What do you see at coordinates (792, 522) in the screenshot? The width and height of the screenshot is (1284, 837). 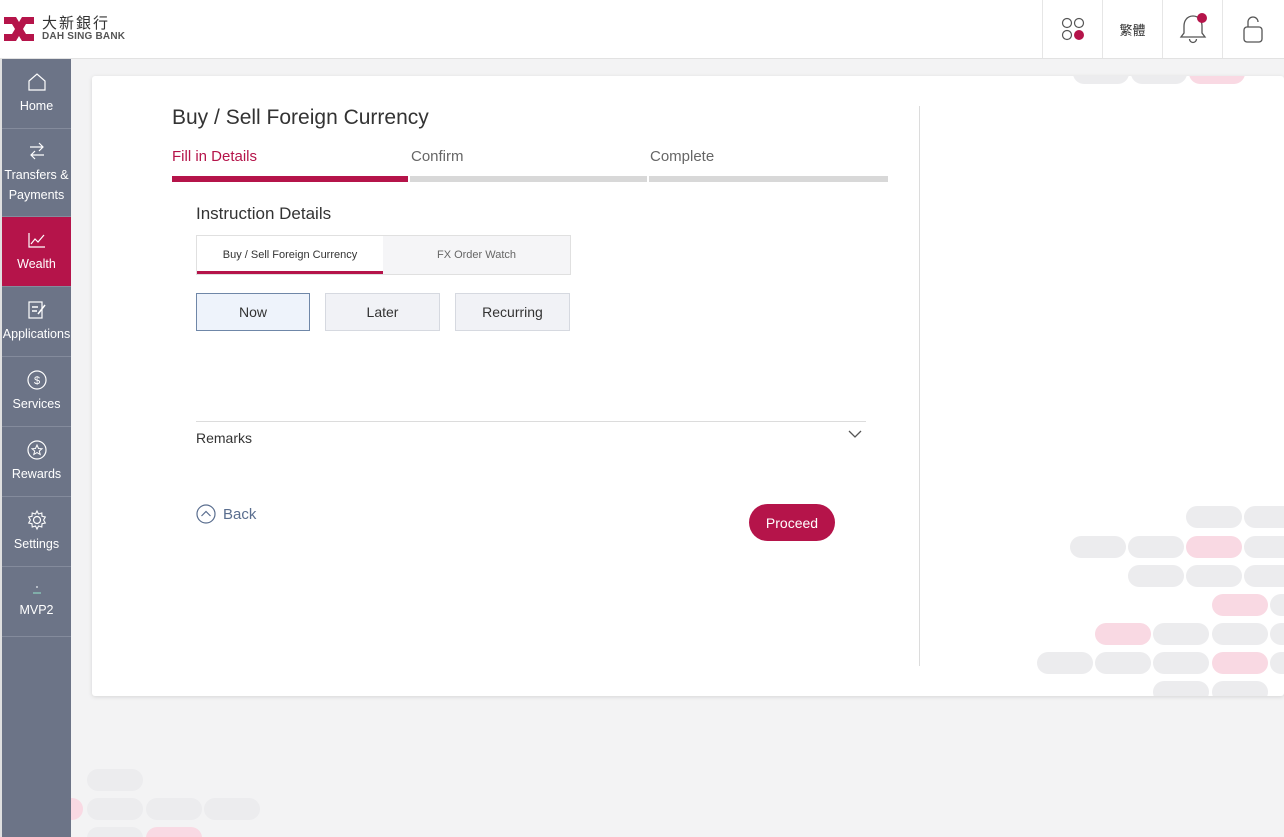 I see `proceed-button: Proceed` at bounding box center [792, 522].